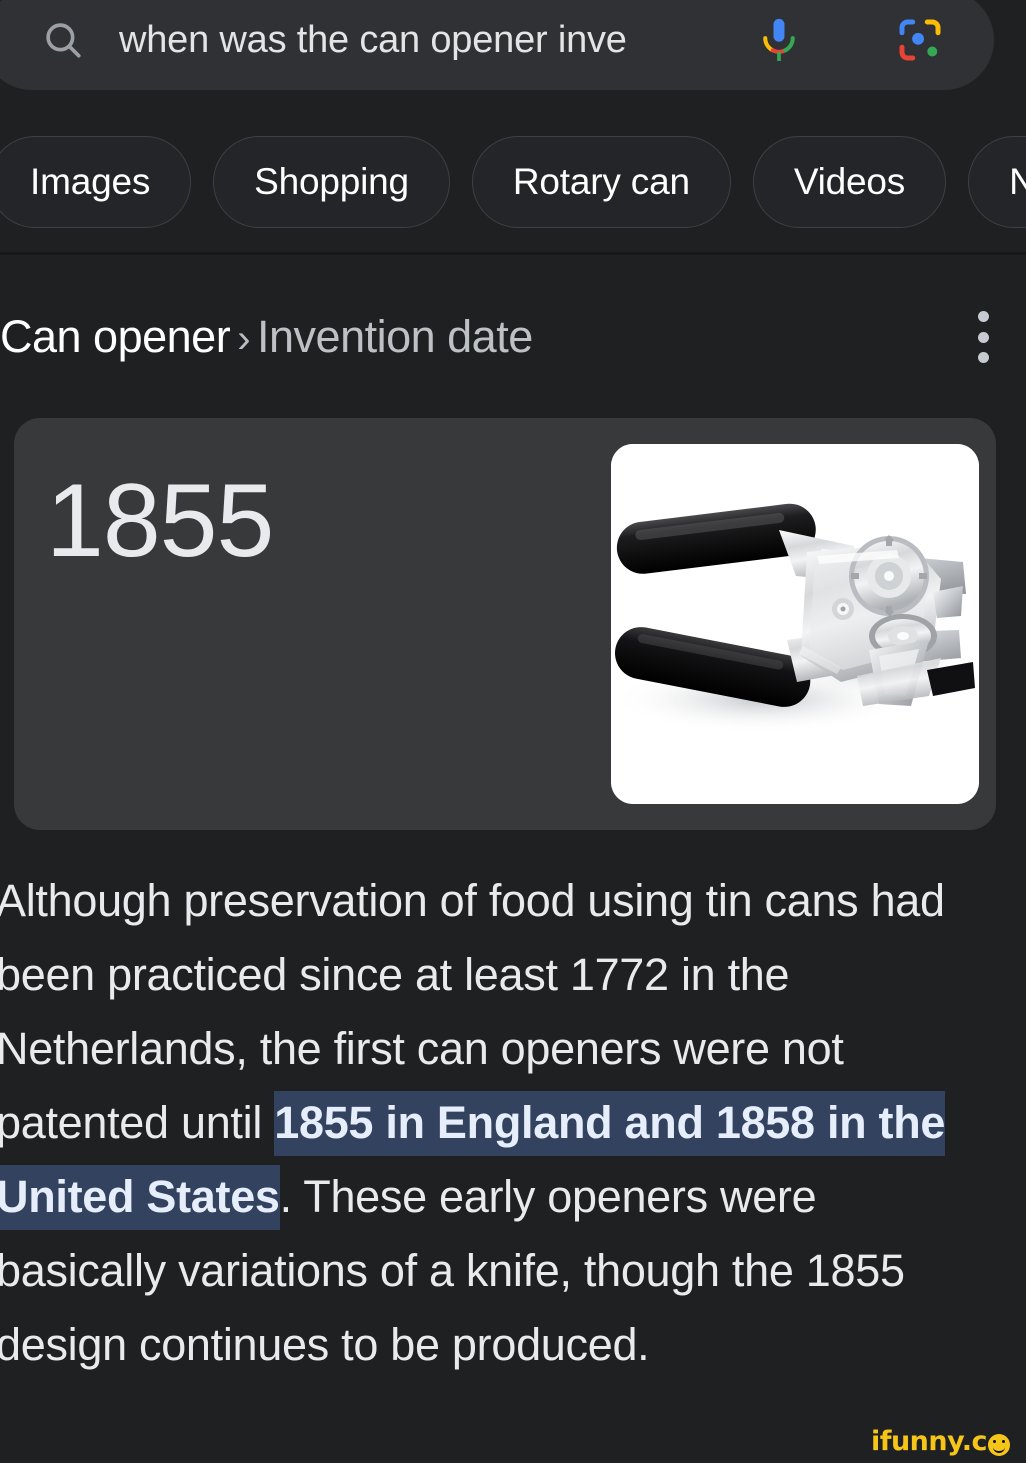 The height and width of the screenshot is (1463, 1026). I want to click on search-filter-chips: Images Shopping Rotary can Videos News, so click(513, 182).